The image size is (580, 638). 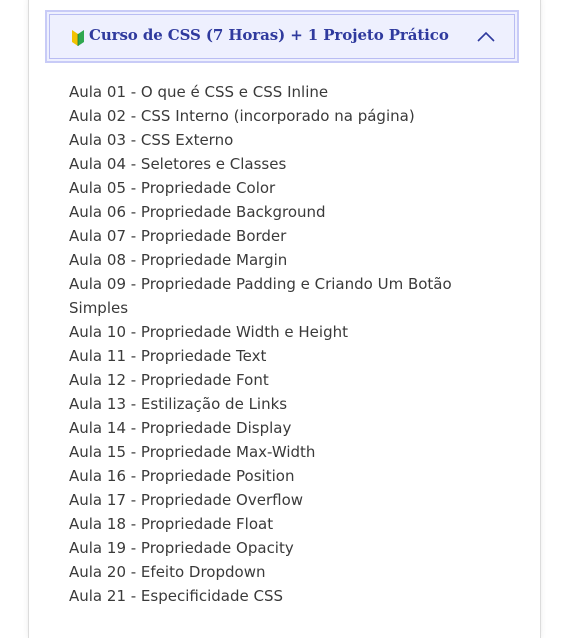 What do you see at coordinates (178, 404) in the screenshot?
I see `lesson-item: Aula 13 - Estilização de Links` at bounding box center [178, 404].